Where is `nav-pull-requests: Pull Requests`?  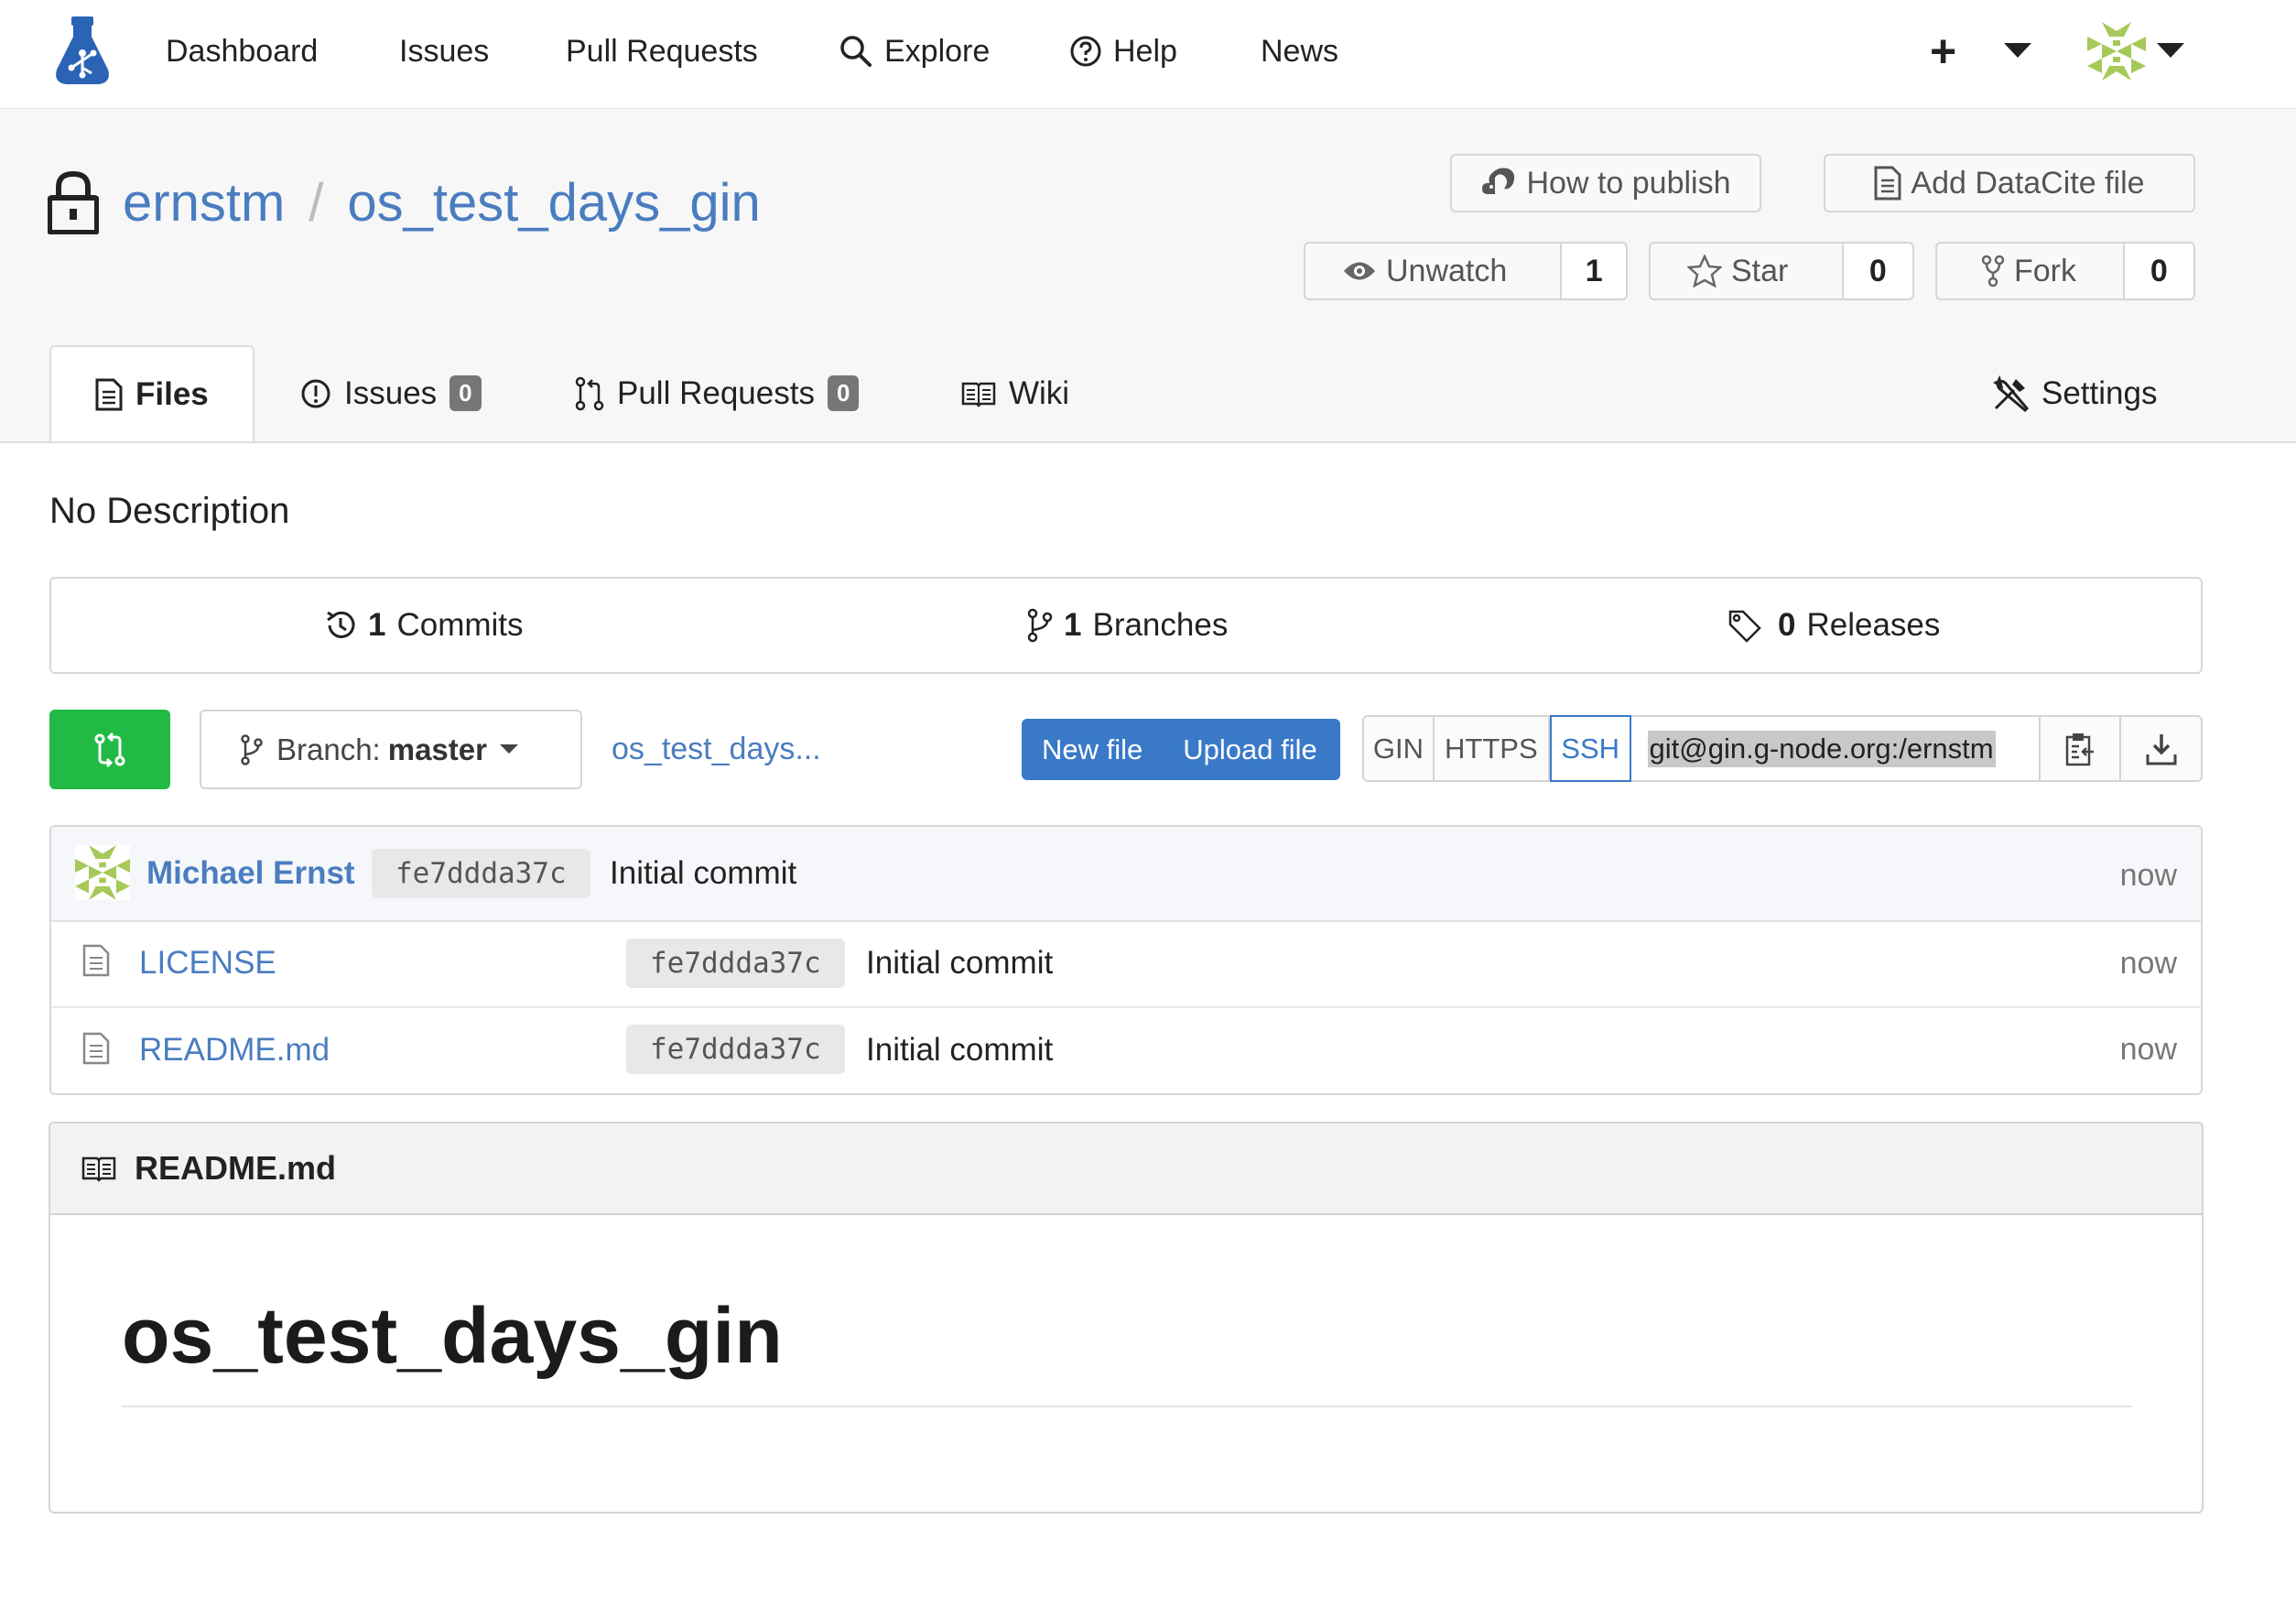
nav-pull-requests: Pull Requests is located at coordinates (662, 51).